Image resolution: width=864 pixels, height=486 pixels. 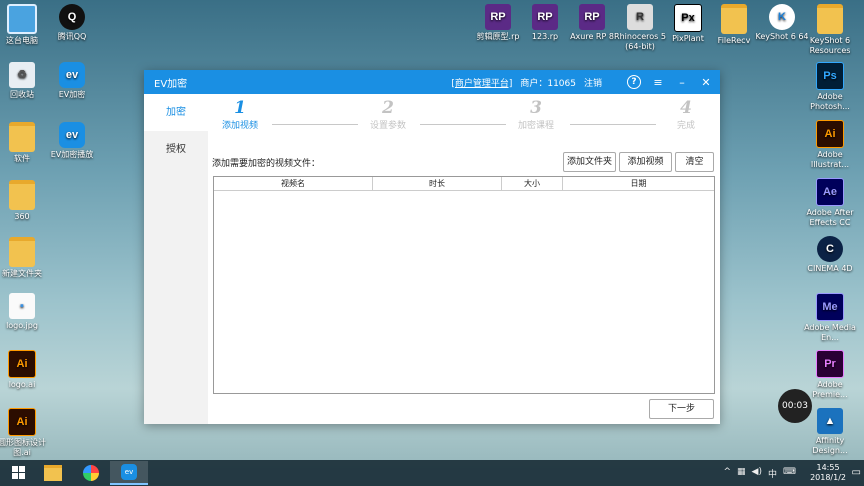 I want to click on table-header: 视频名 时长 大小 日期, so click(x=464, y=184).